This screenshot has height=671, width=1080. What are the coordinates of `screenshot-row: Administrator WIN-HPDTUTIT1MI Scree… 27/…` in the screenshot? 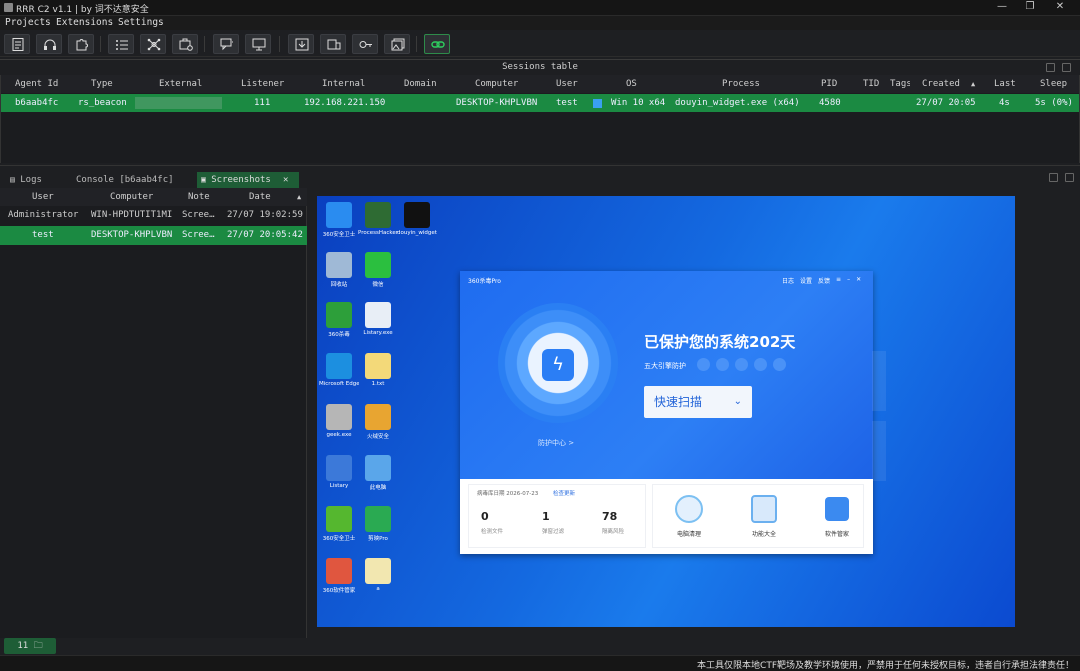 It's located at (153, 215).